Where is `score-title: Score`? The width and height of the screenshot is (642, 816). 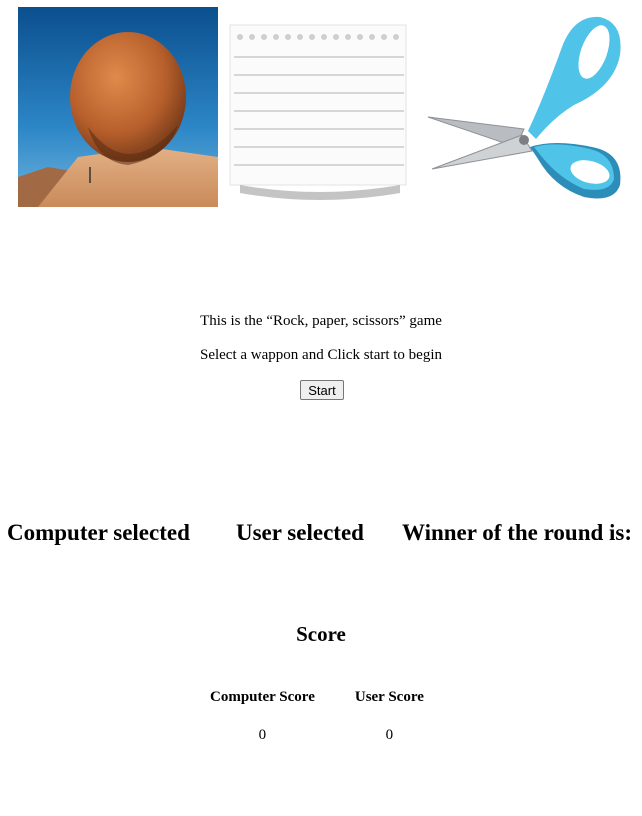 score-title: Score is located at coordinates (321, 634).